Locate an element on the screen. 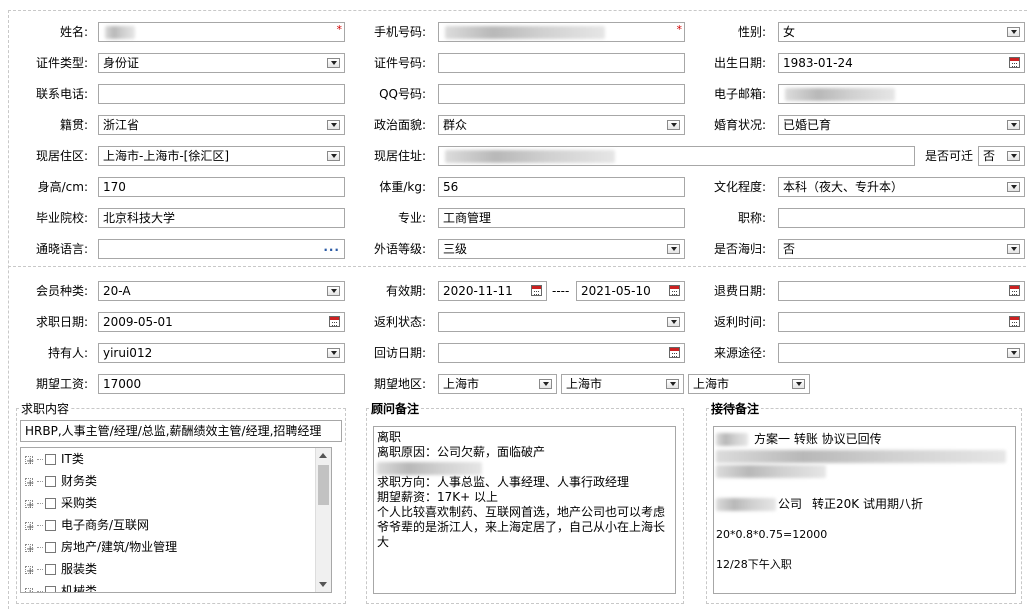 This screenshot has width=1033, height=609. phone-field: * is located at coordinates (561, 32).